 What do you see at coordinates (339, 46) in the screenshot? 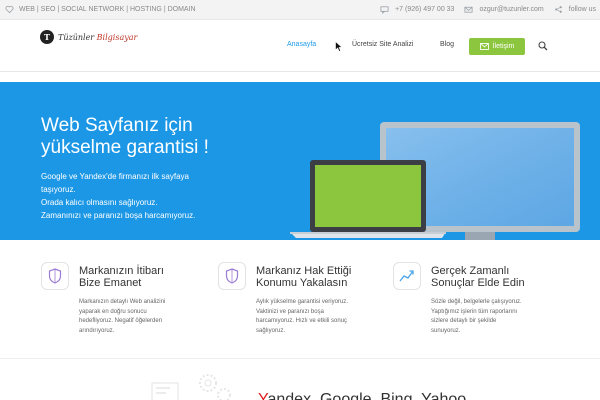
I see `mouse-cursor-icon` at bounding box center [339, 46].